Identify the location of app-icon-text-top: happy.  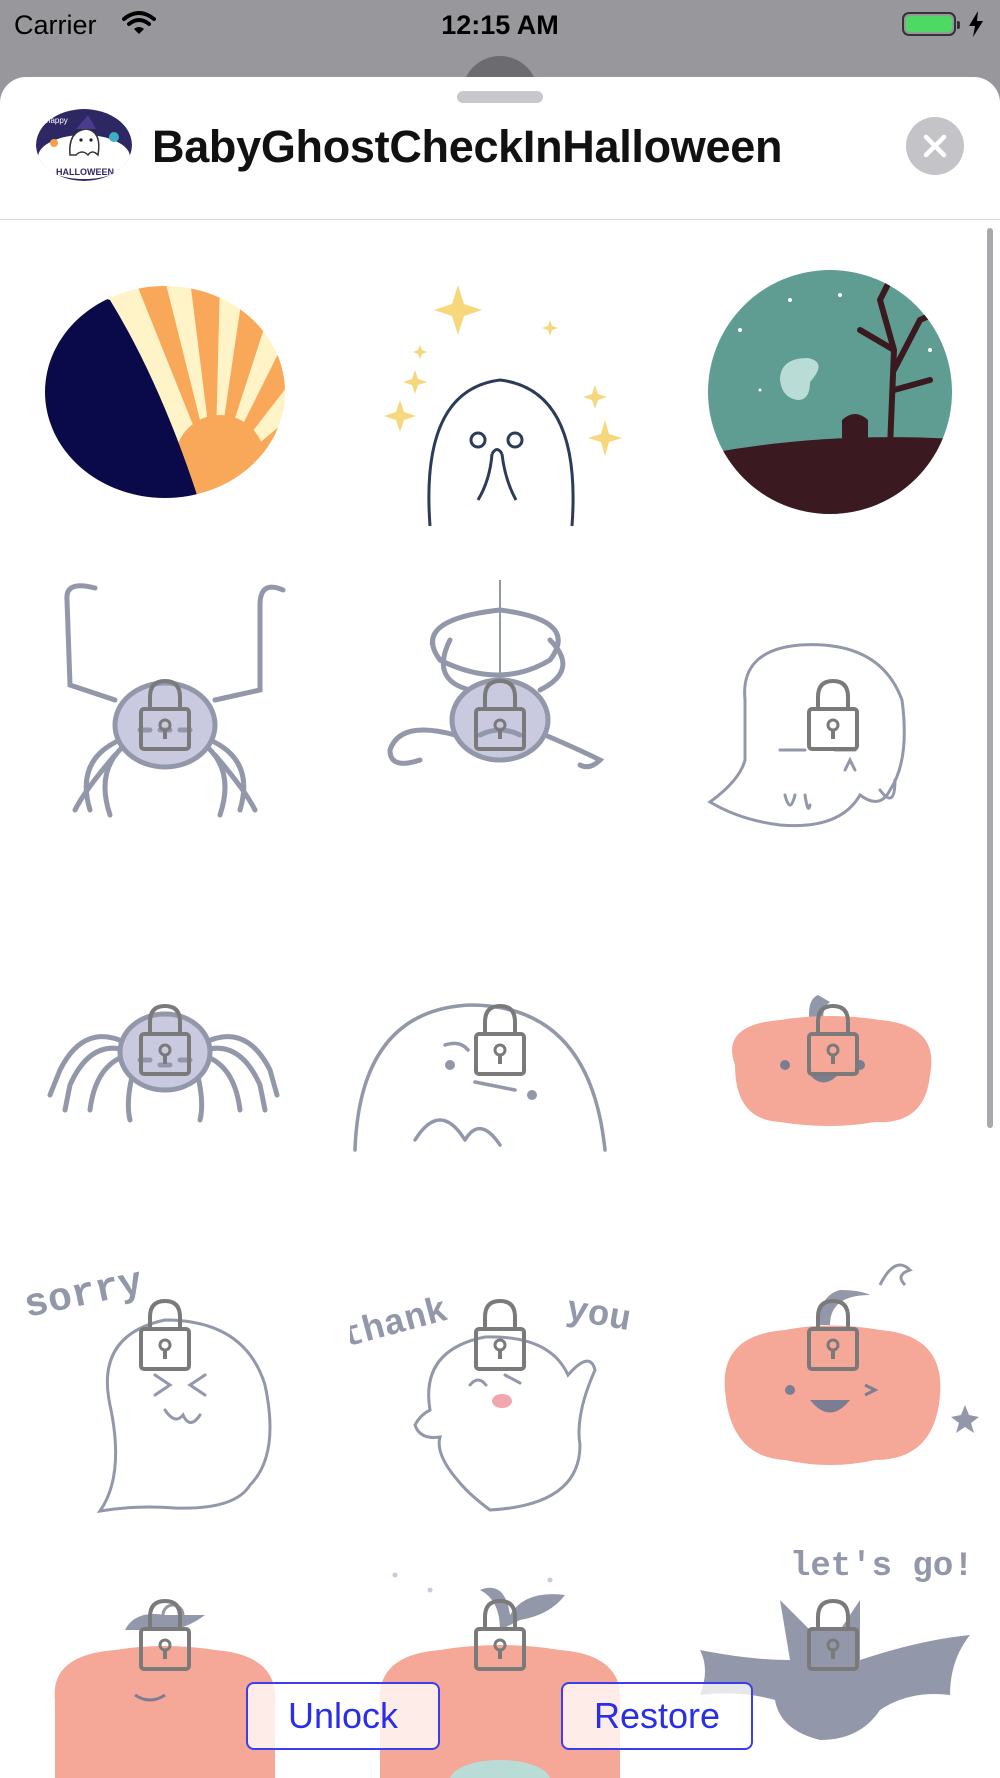
(57, 120).